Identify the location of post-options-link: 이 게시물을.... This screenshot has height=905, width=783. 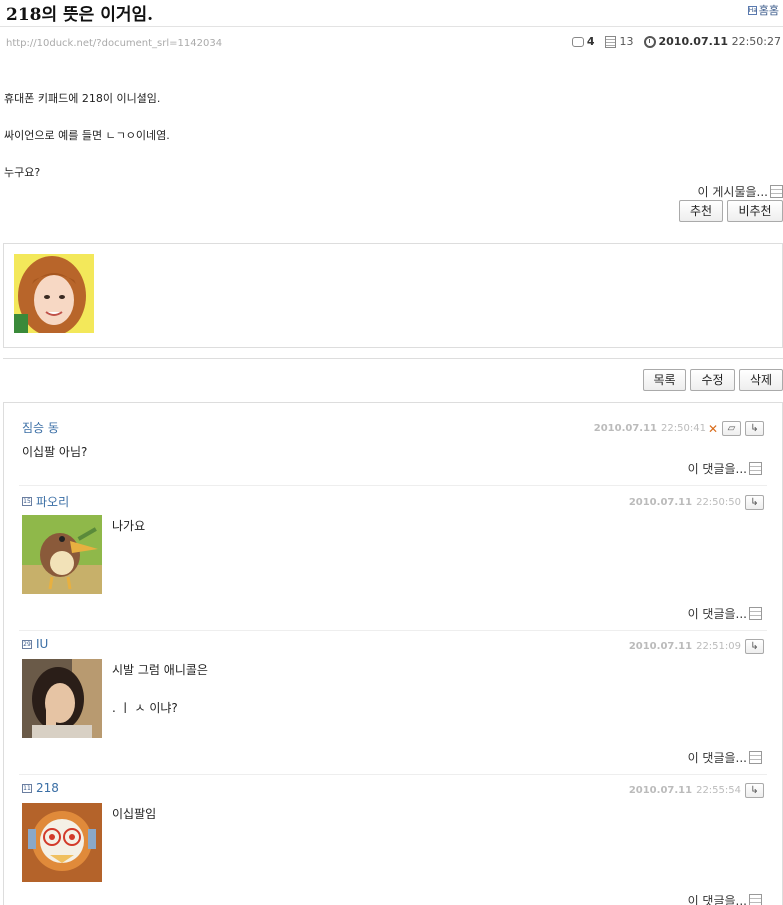
(740, 191).